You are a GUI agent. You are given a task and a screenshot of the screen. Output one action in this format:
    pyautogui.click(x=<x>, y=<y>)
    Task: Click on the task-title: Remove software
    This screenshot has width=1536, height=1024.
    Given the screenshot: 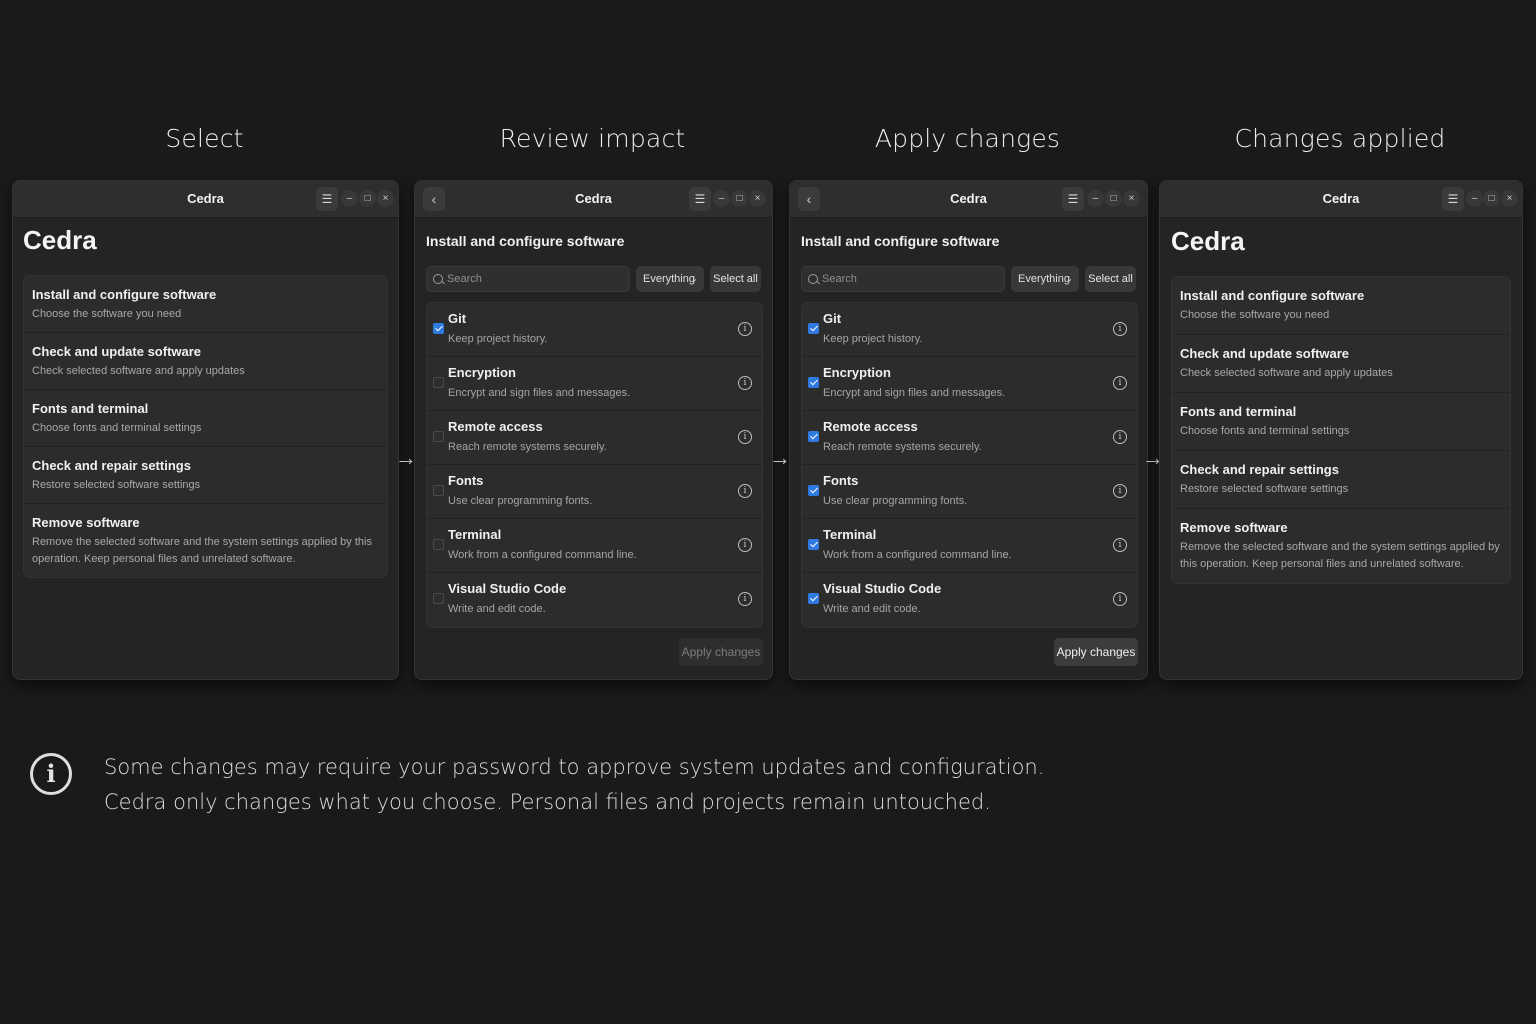 What is the action you would take?
    pyautogui.click(x=1234, y=527)
    